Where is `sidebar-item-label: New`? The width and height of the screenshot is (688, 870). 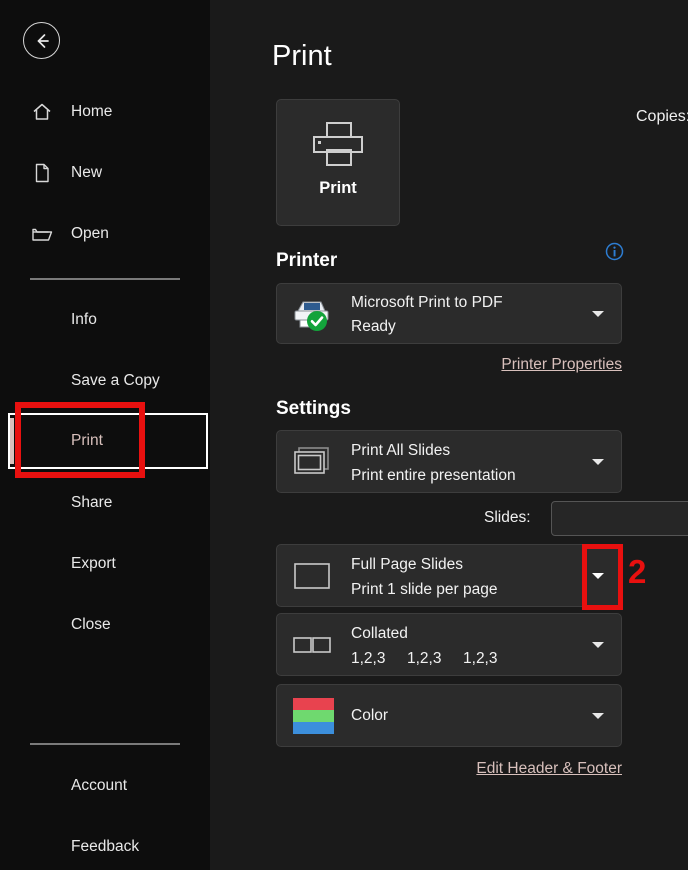 sidebar-item-label: New is located at coordinates (87, 172).